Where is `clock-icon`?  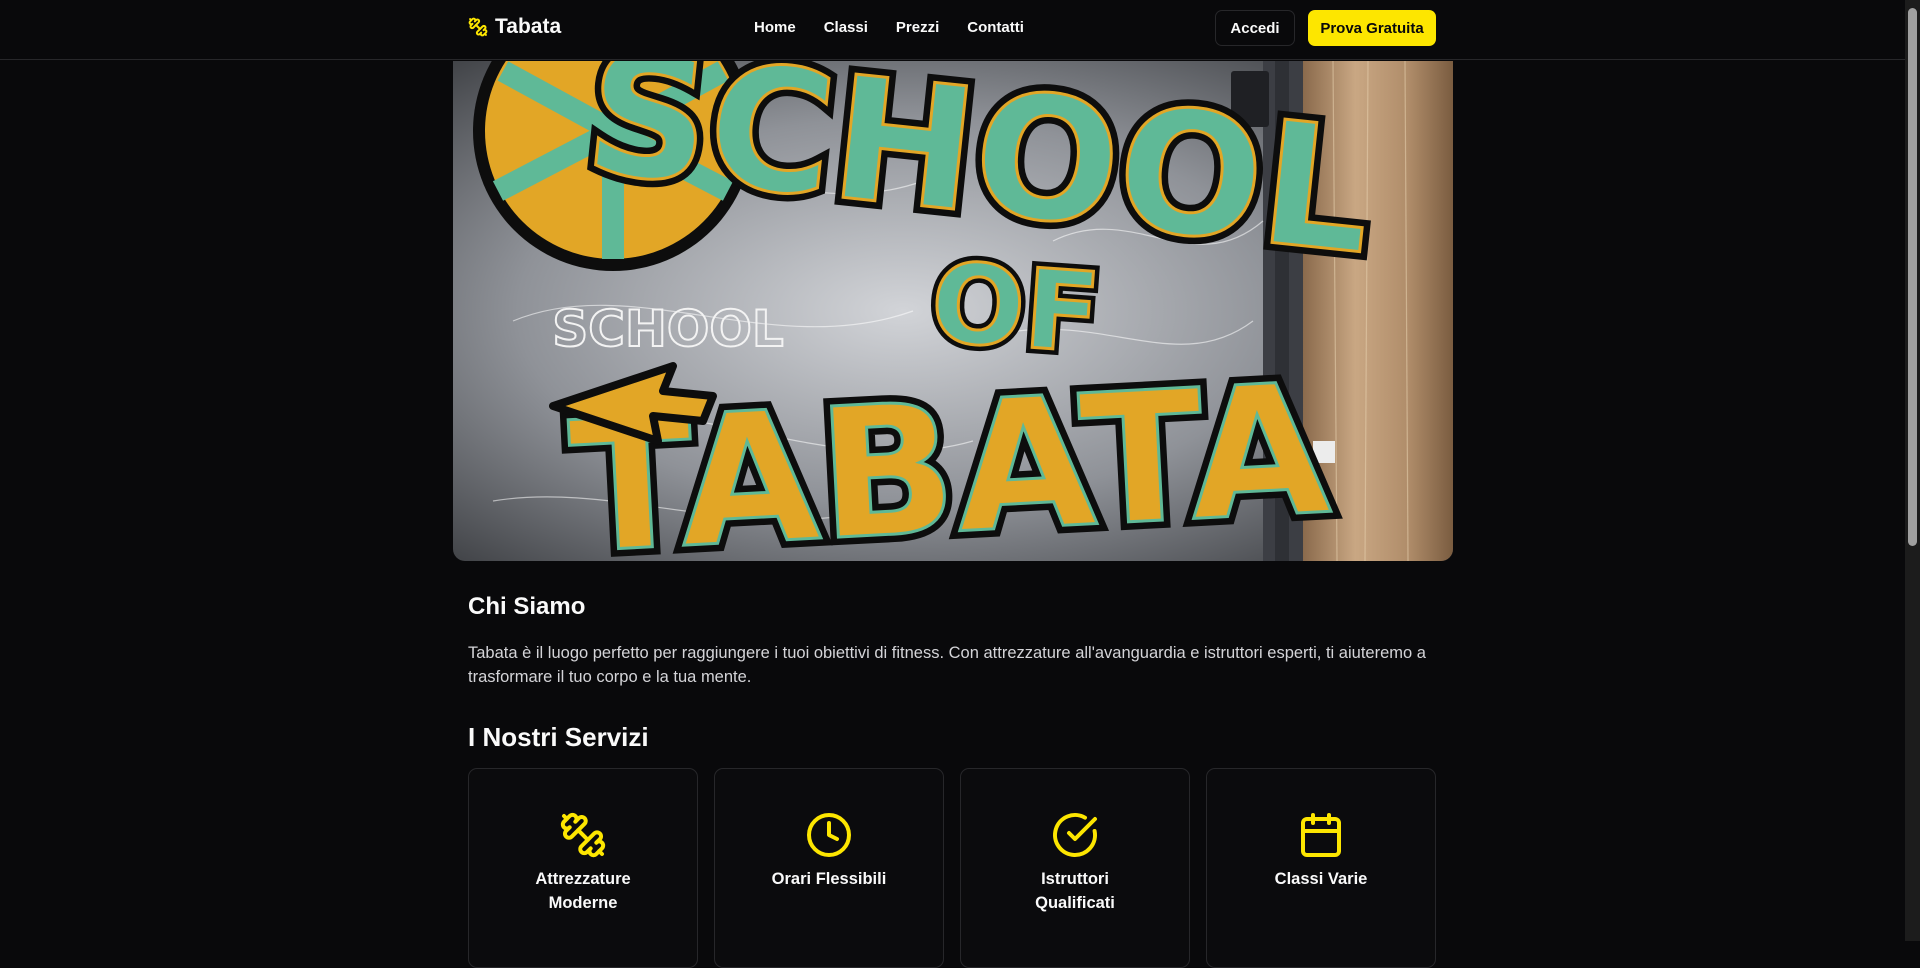
clock-icon is located at coordinates (829, 835).